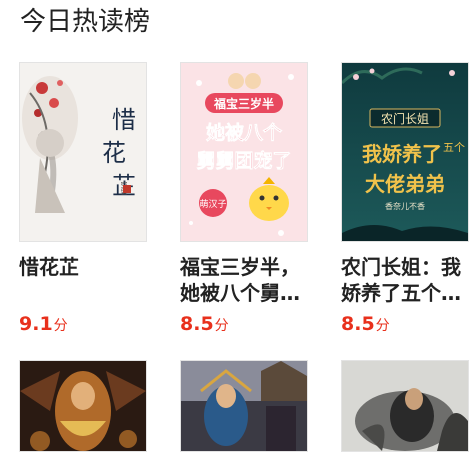  I want to click on cover-line-4: 大佬弟弟, so click(405, 184).